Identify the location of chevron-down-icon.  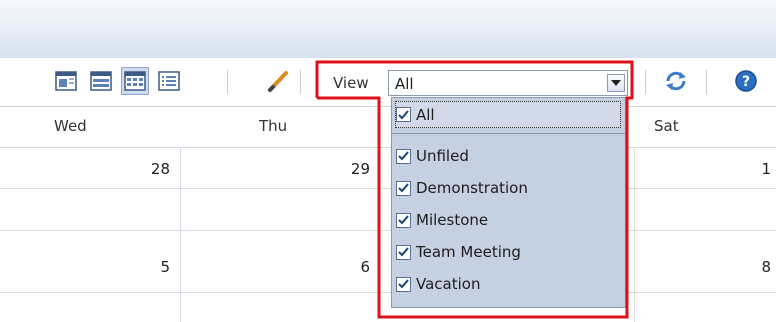
(616, 83).